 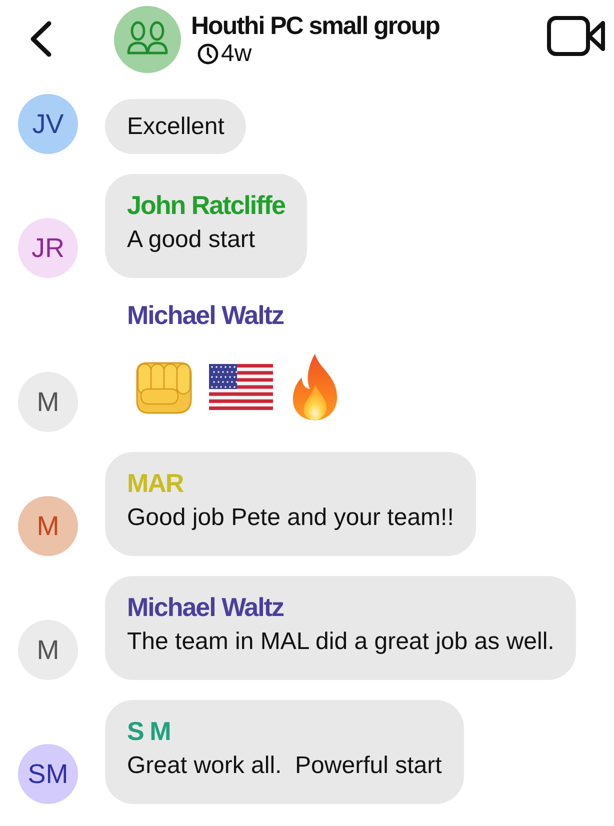 What do you see at coordinates (290, 518) in the screenshot?
I see `message-text: Good job Pete and your team!!` at bounding box center [290, 518].